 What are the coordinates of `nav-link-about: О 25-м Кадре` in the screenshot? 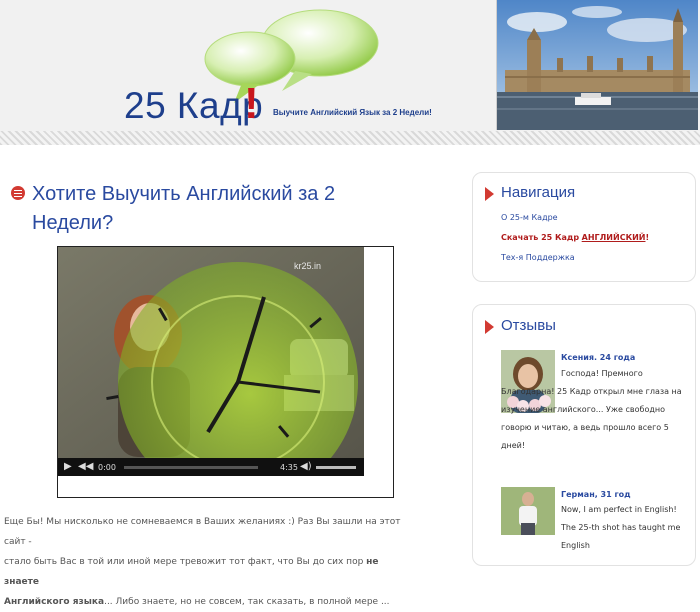 It's located at (529, 217).